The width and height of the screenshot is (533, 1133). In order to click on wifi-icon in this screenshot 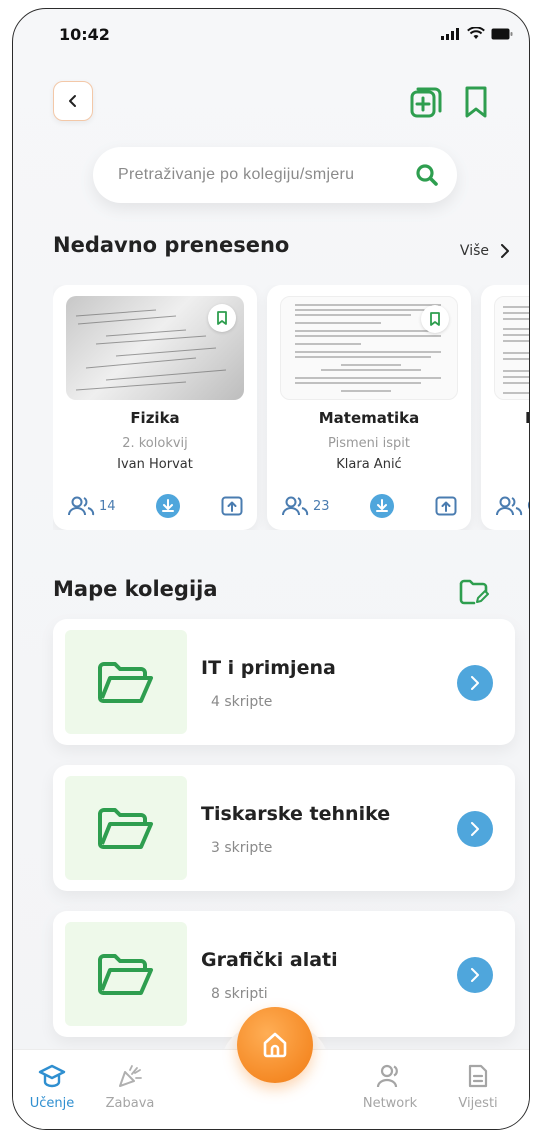, I will do `click(476, 33)`.